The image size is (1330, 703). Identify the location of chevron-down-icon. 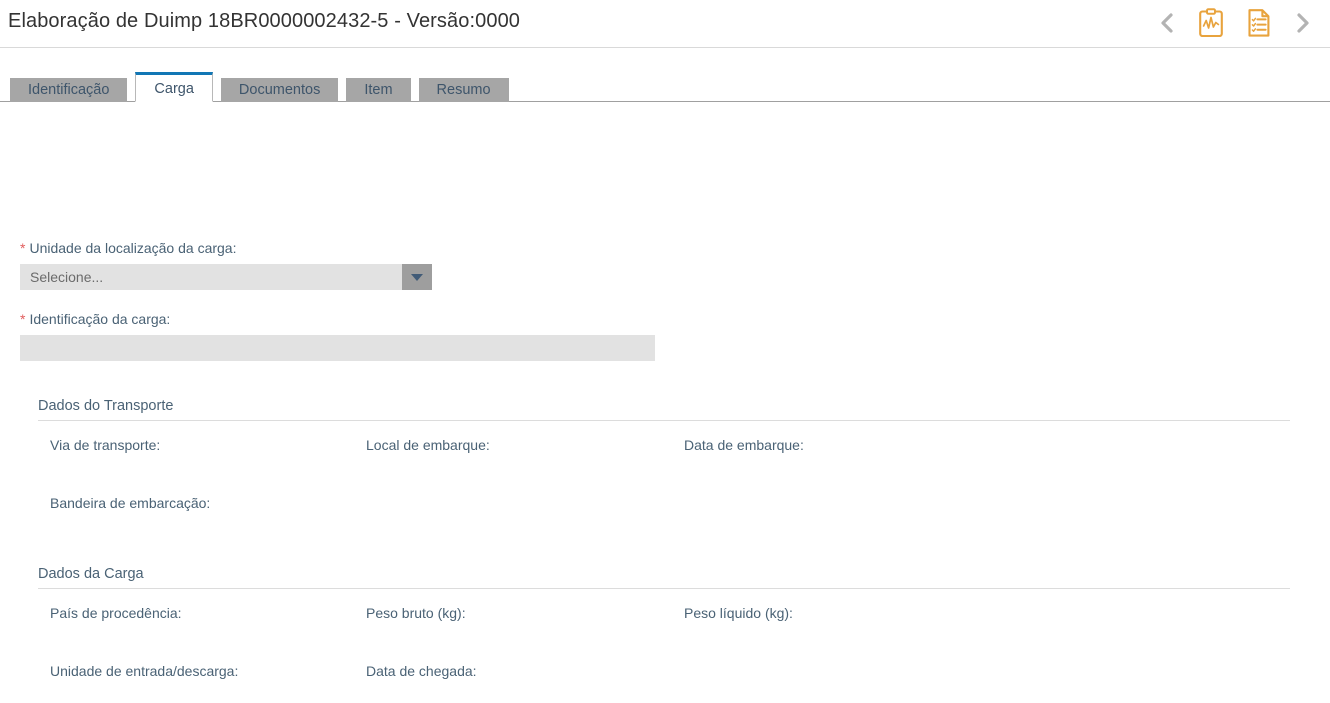
(417, 277).